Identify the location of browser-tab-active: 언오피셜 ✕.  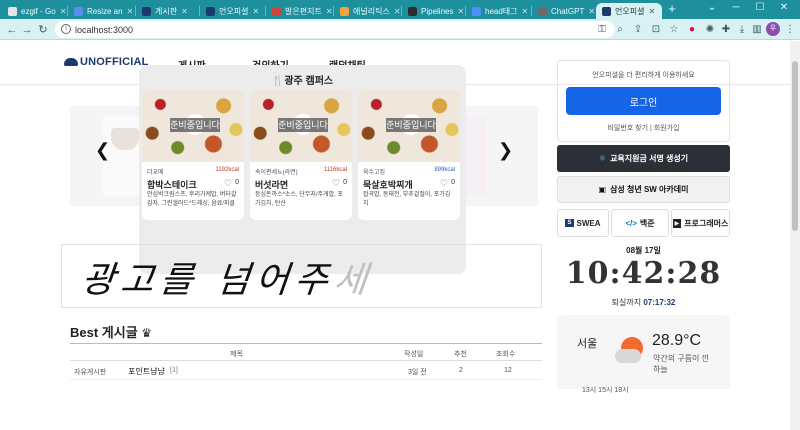
(629, 11).